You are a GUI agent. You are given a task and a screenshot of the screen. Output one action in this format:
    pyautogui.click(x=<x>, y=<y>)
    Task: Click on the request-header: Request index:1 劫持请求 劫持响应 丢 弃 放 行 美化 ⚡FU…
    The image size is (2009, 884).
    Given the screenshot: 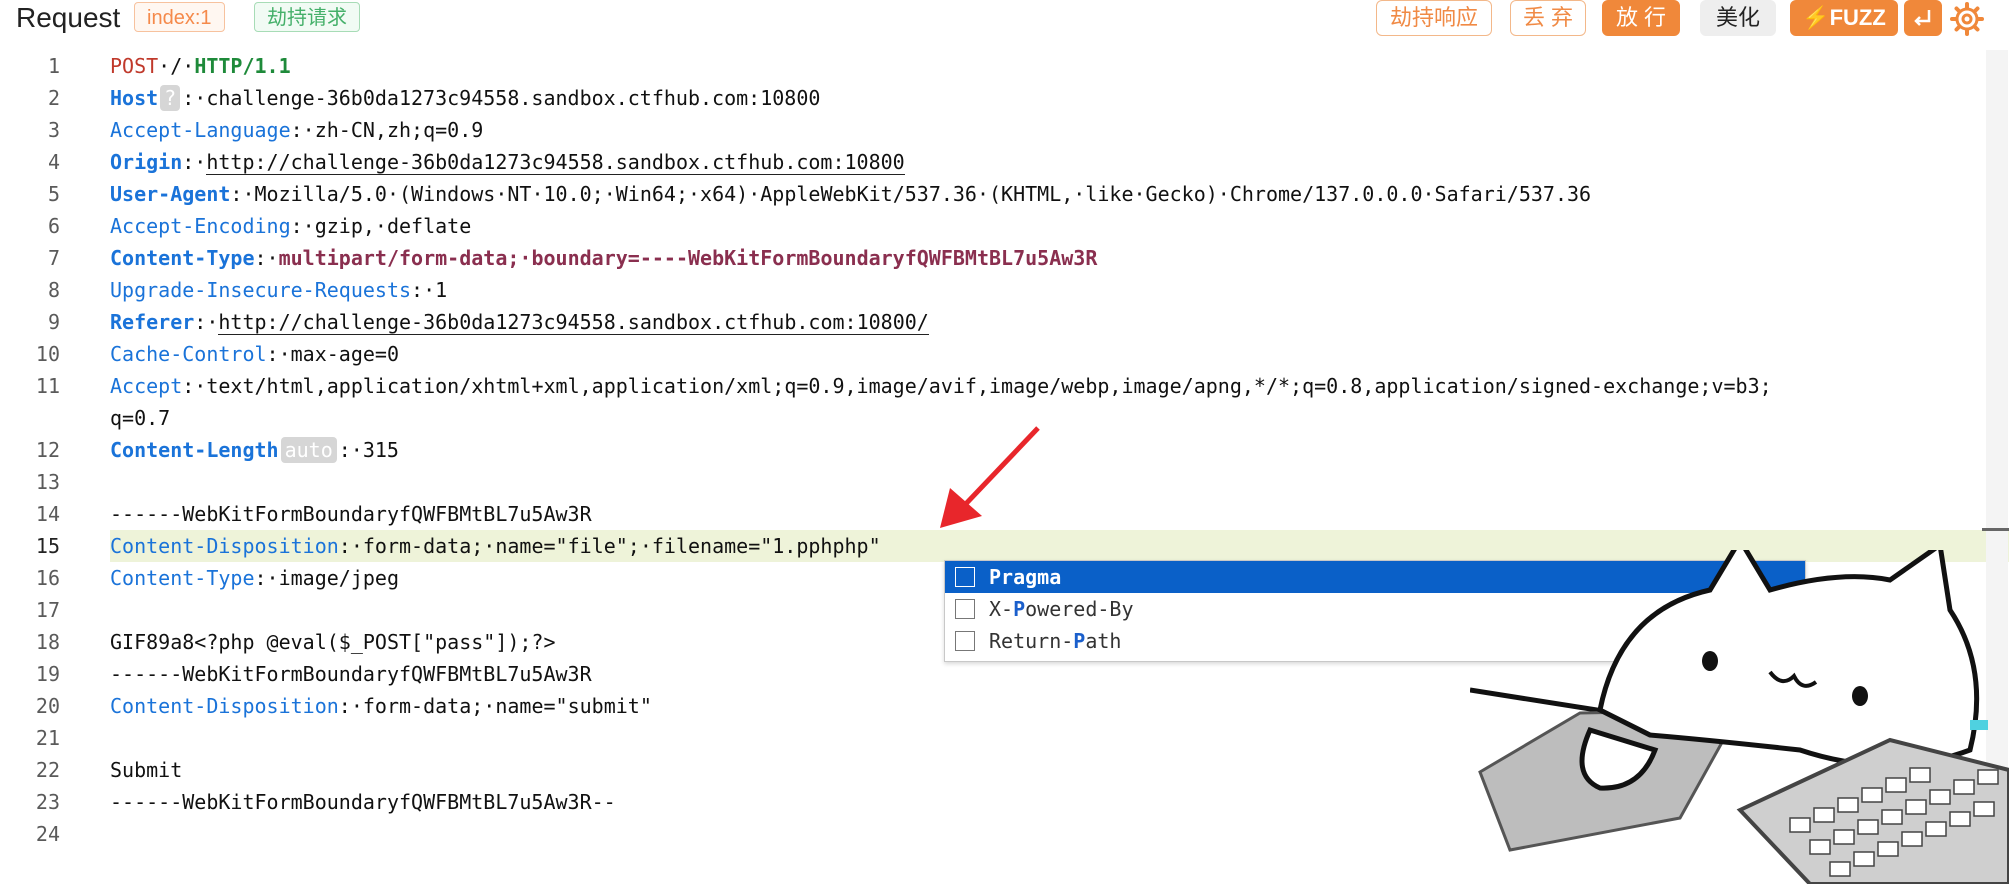 What is the action you would take?
    pyautogui.click(x=1004, y=25)
    